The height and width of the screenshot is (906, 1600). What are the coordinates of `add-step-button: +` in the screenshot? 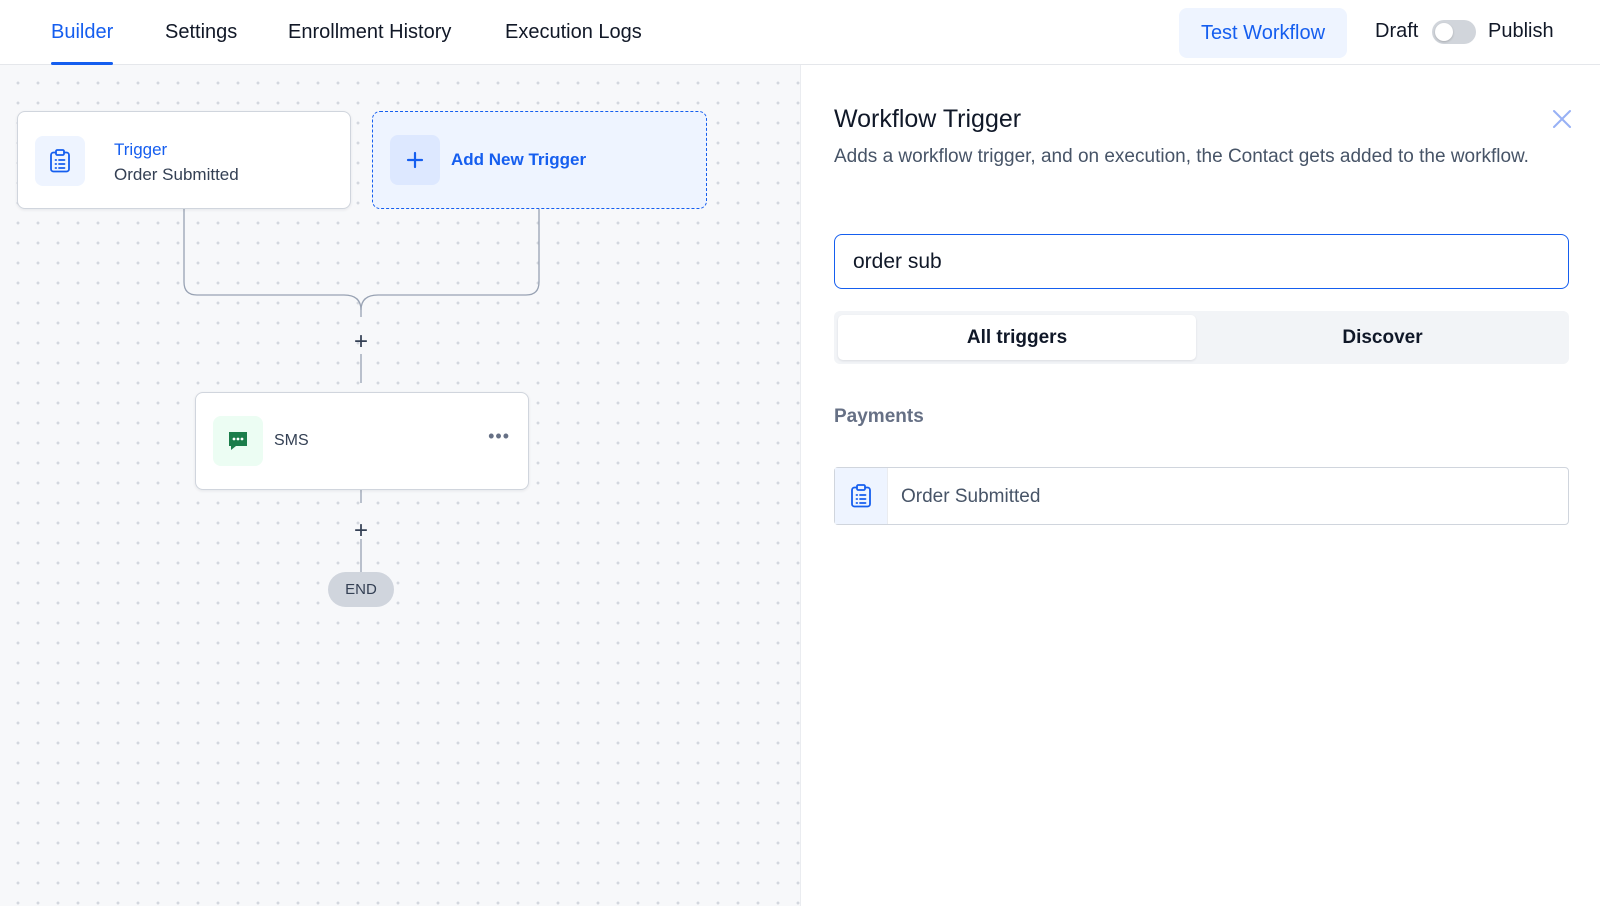 It's located at (361, 341).